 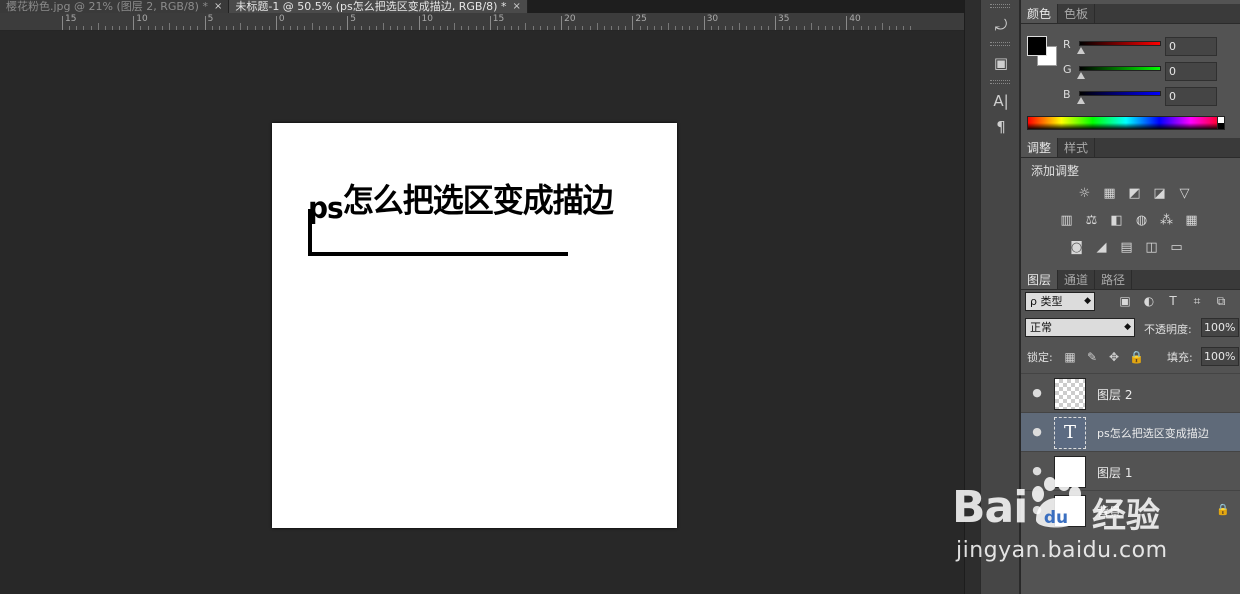 What do you see at coordinates (1184, 193) in the screenshot?
I see `vibrance-icon: ▽` at bounding box center [1184, 193].